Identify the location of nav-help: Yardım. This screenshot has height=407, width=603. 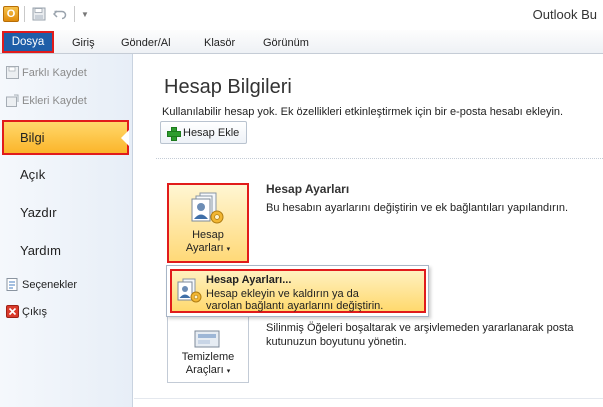
(66, 250).